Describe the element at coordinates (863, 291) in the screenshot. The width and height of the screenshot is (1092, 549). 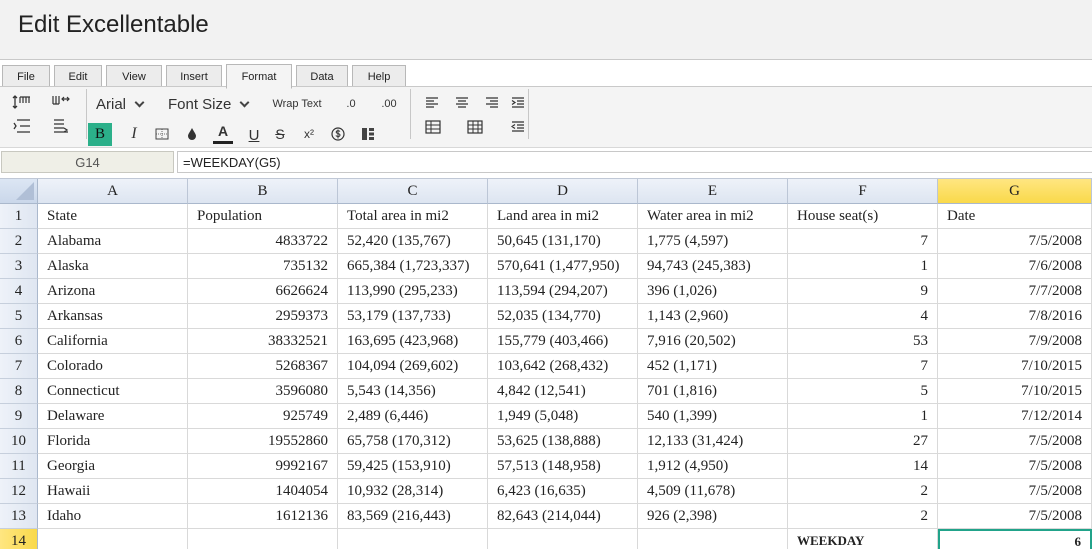
I see `cell-f4: 9` at that location.